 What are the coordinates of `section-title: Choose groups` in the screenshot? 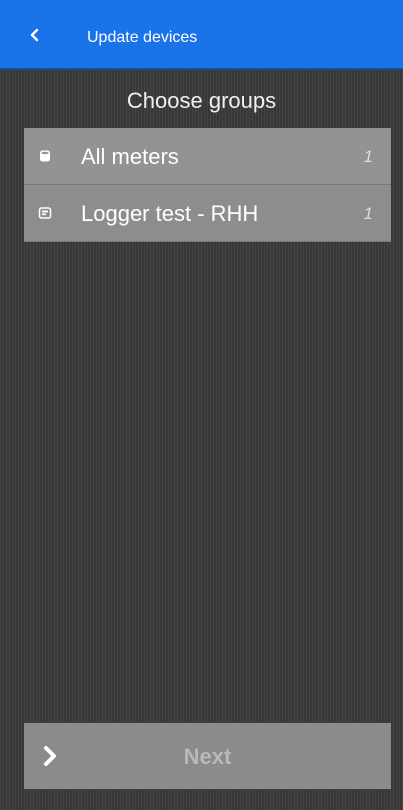 It's located at (201, 100).